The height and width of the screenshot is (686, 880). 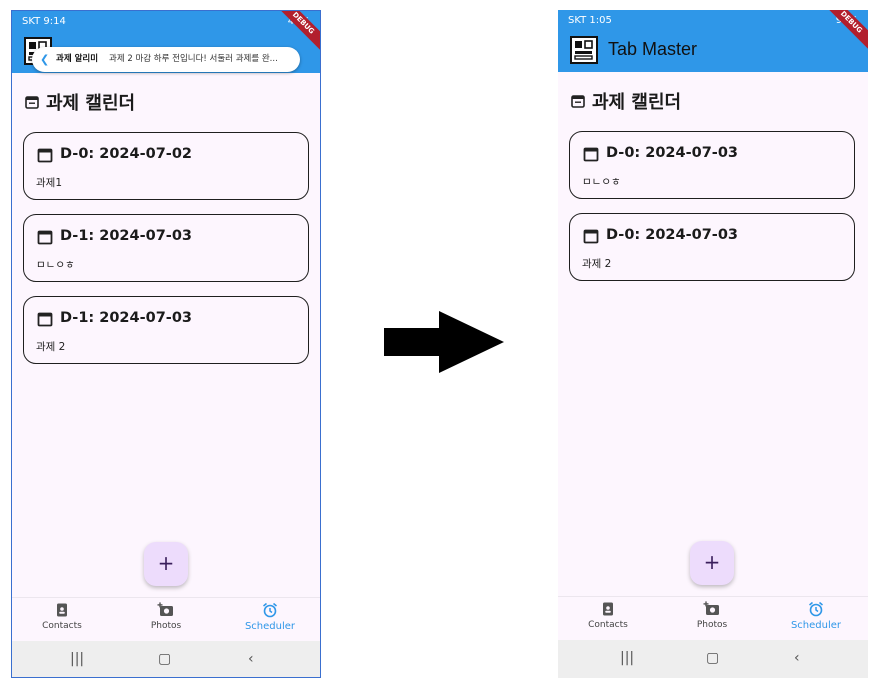 I want to click on assignment-card: D-1: 2024-07-03 ㅁㄴㅇㅎ, so click(x=166, y=248).